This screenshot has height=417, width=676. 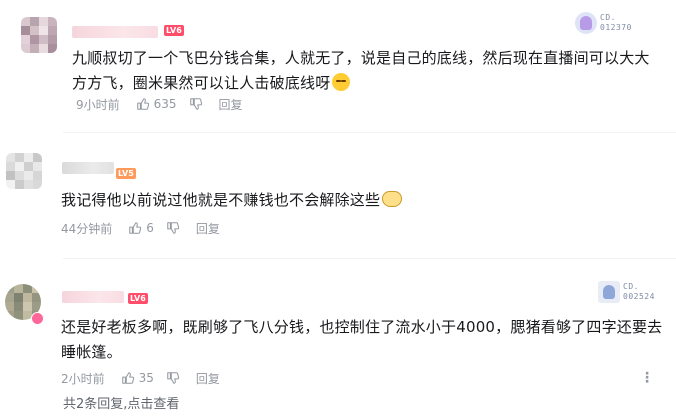 I want to click on view-replies-link: 点击查看, so click(x=153, y=404).